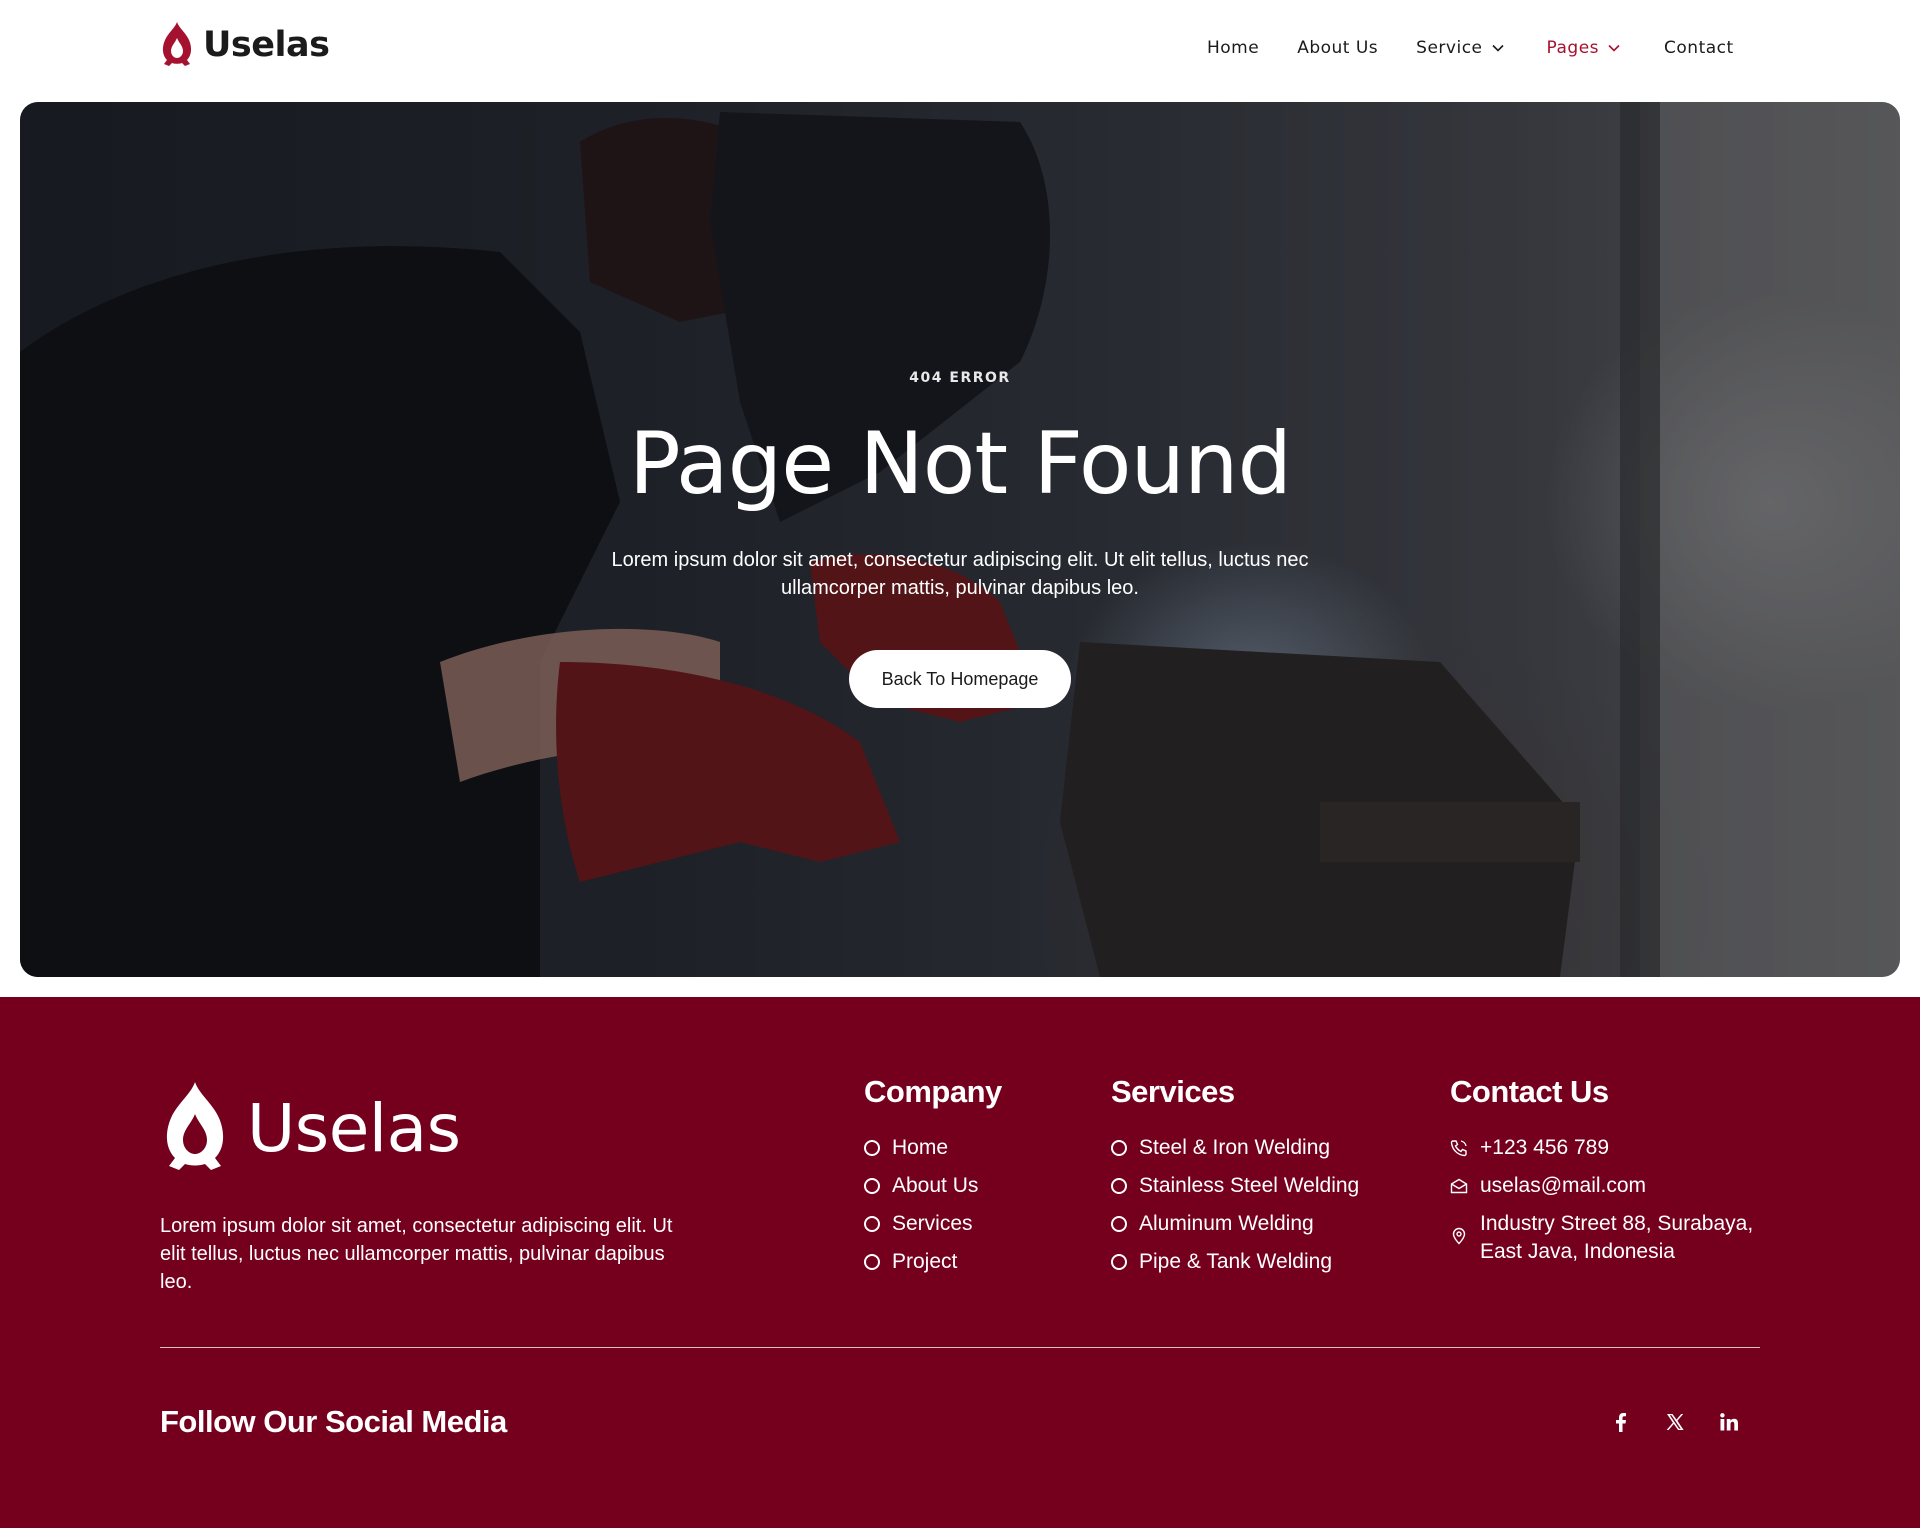 The image size is (1920, 1528). I want to click on footer-link-label: Pipe & Tank Welding, so click(1236, 1261).